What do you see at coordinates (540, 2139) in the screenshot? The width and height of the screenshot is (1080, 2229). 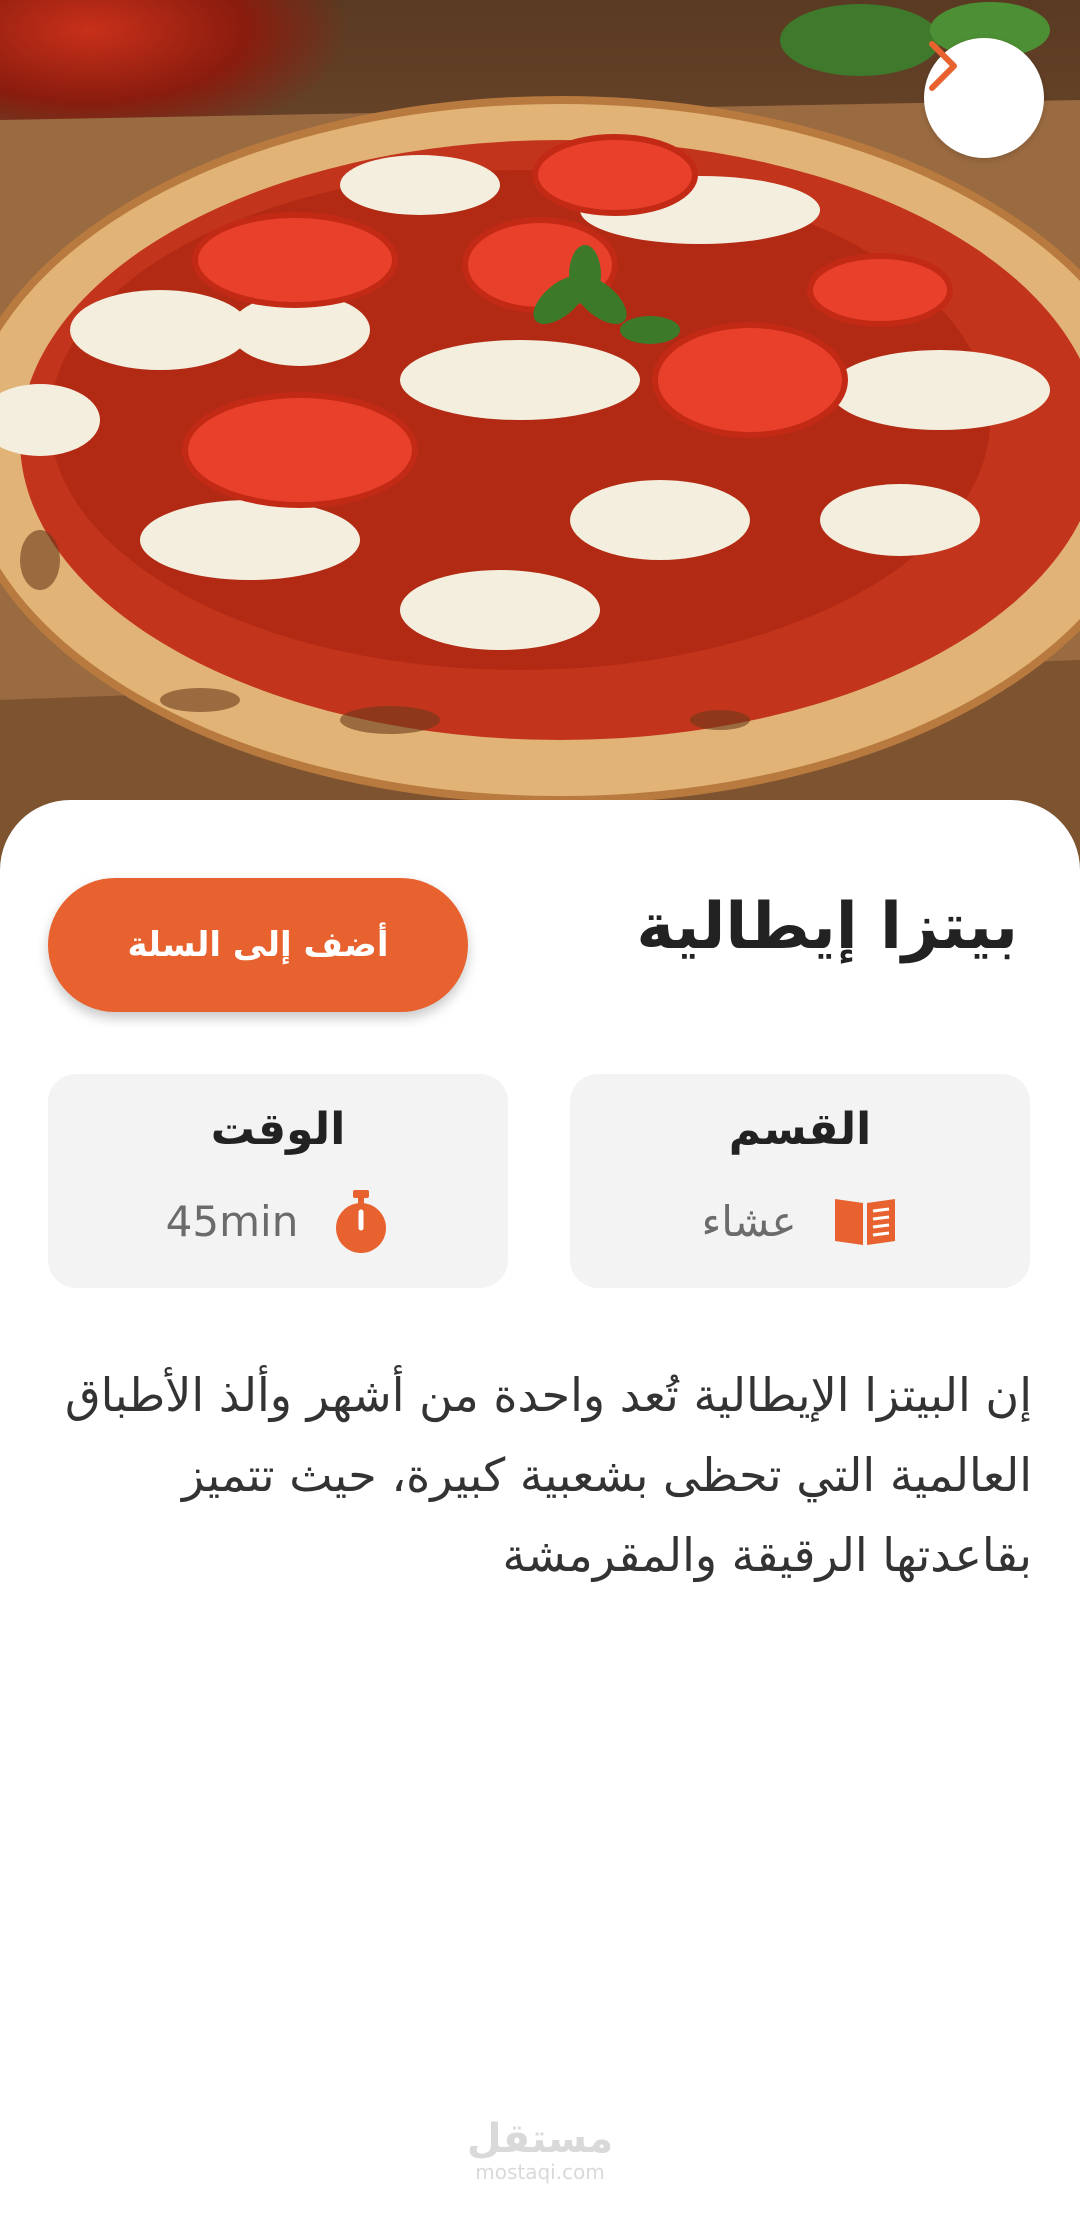 I see `watermark-text-ar: مستقل` at bounding box center [540, 2139].